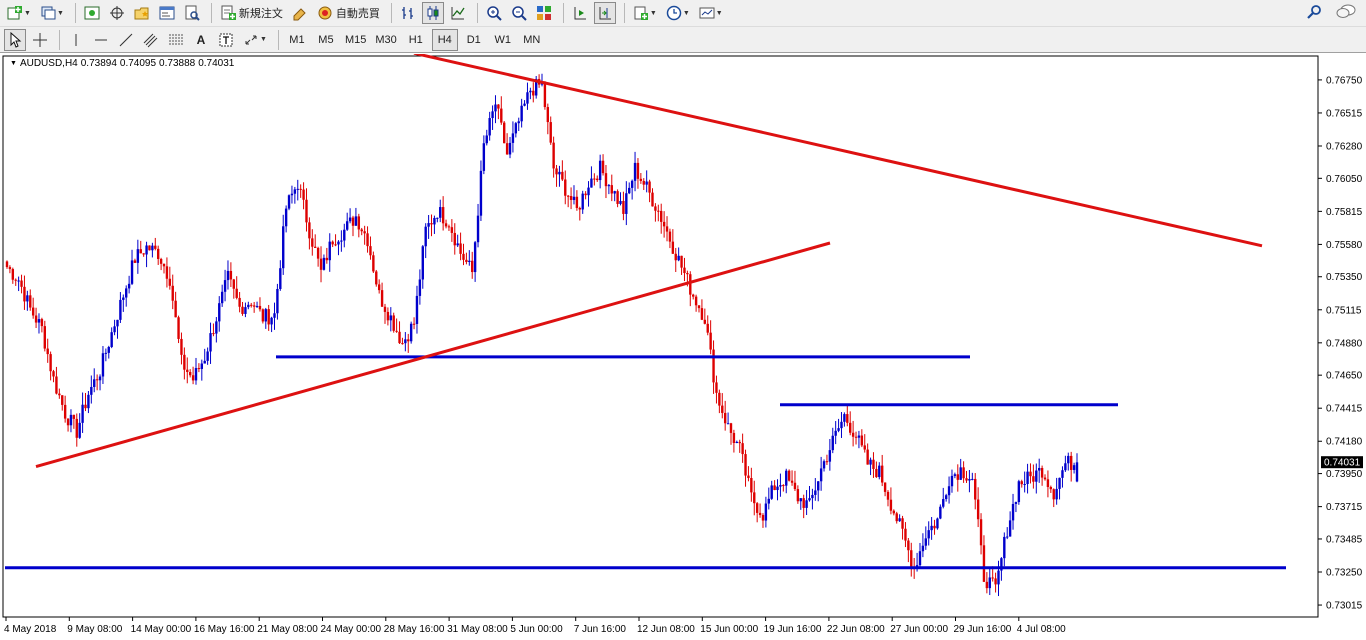 This screenshot has height=640, width=1366. I want to click on text-tool-button: A, so click(201, 40).